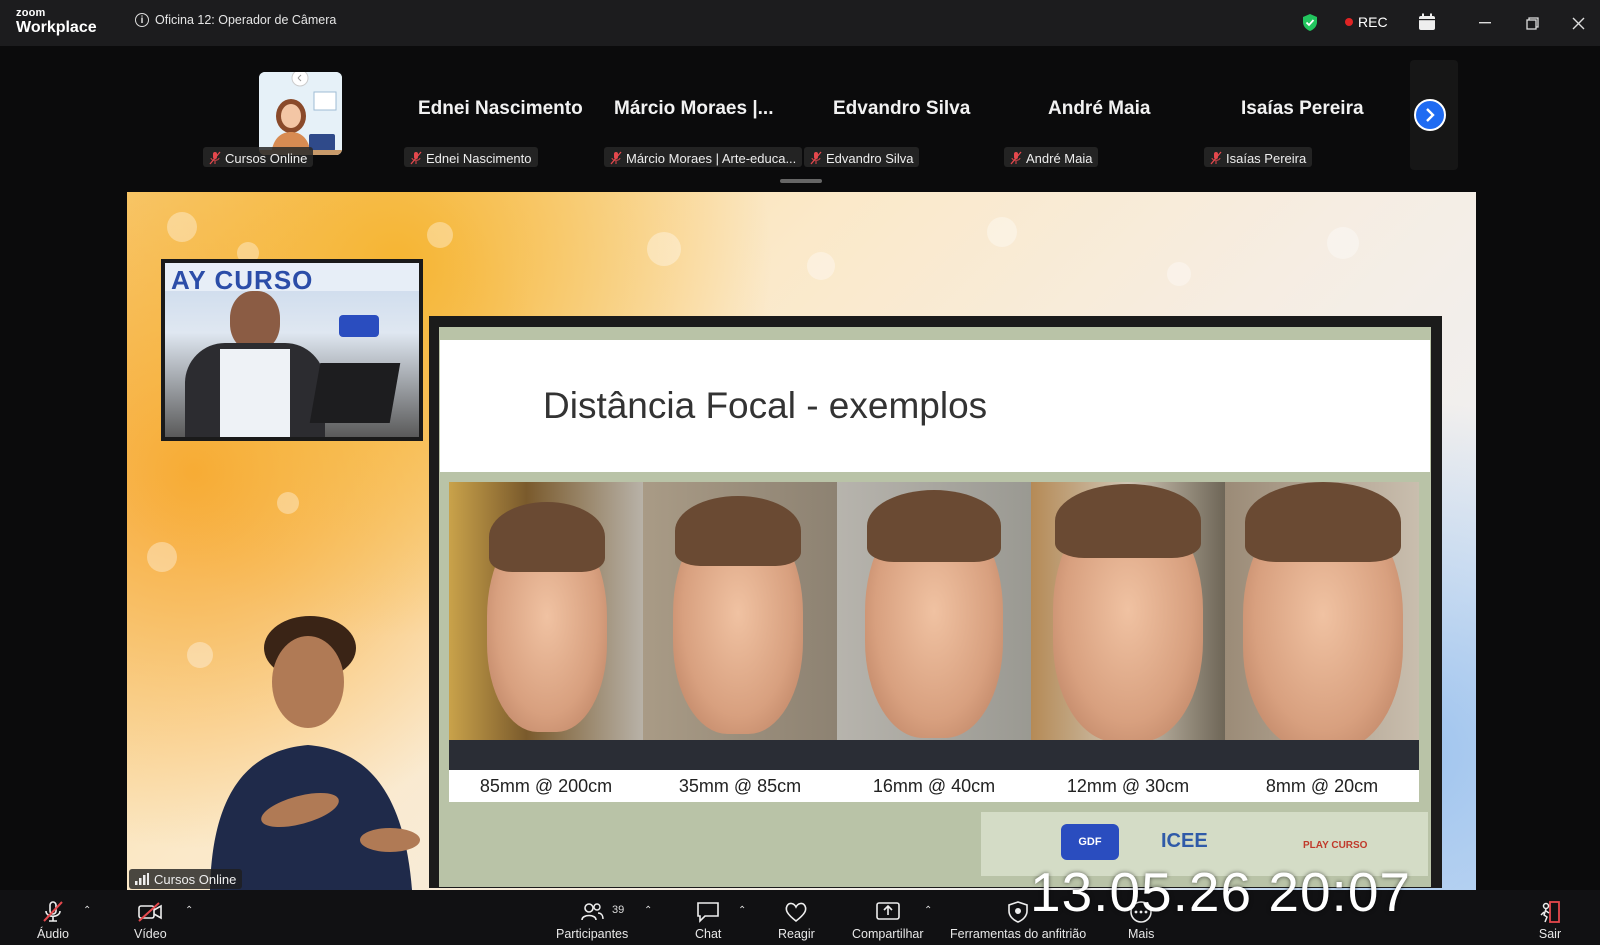 Image resolution: width=1600 pixels, height=945 pixels. I want to click on chat-label: Chat, so click(708, 934).